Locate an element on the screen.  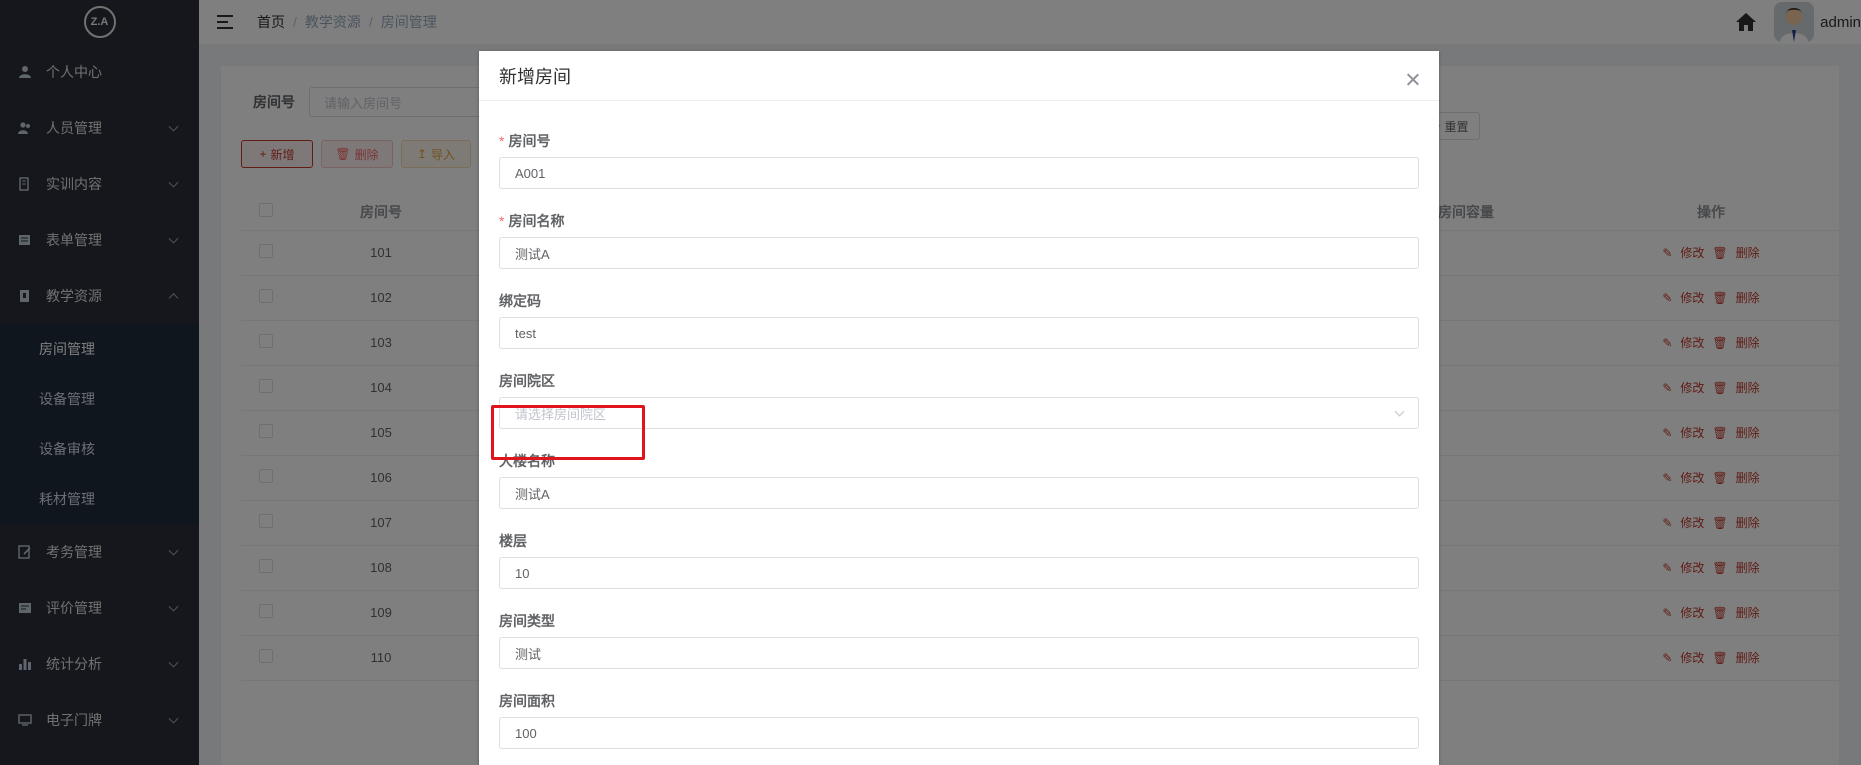
form-label: 房间院区 is located at coordinates (959, 381).